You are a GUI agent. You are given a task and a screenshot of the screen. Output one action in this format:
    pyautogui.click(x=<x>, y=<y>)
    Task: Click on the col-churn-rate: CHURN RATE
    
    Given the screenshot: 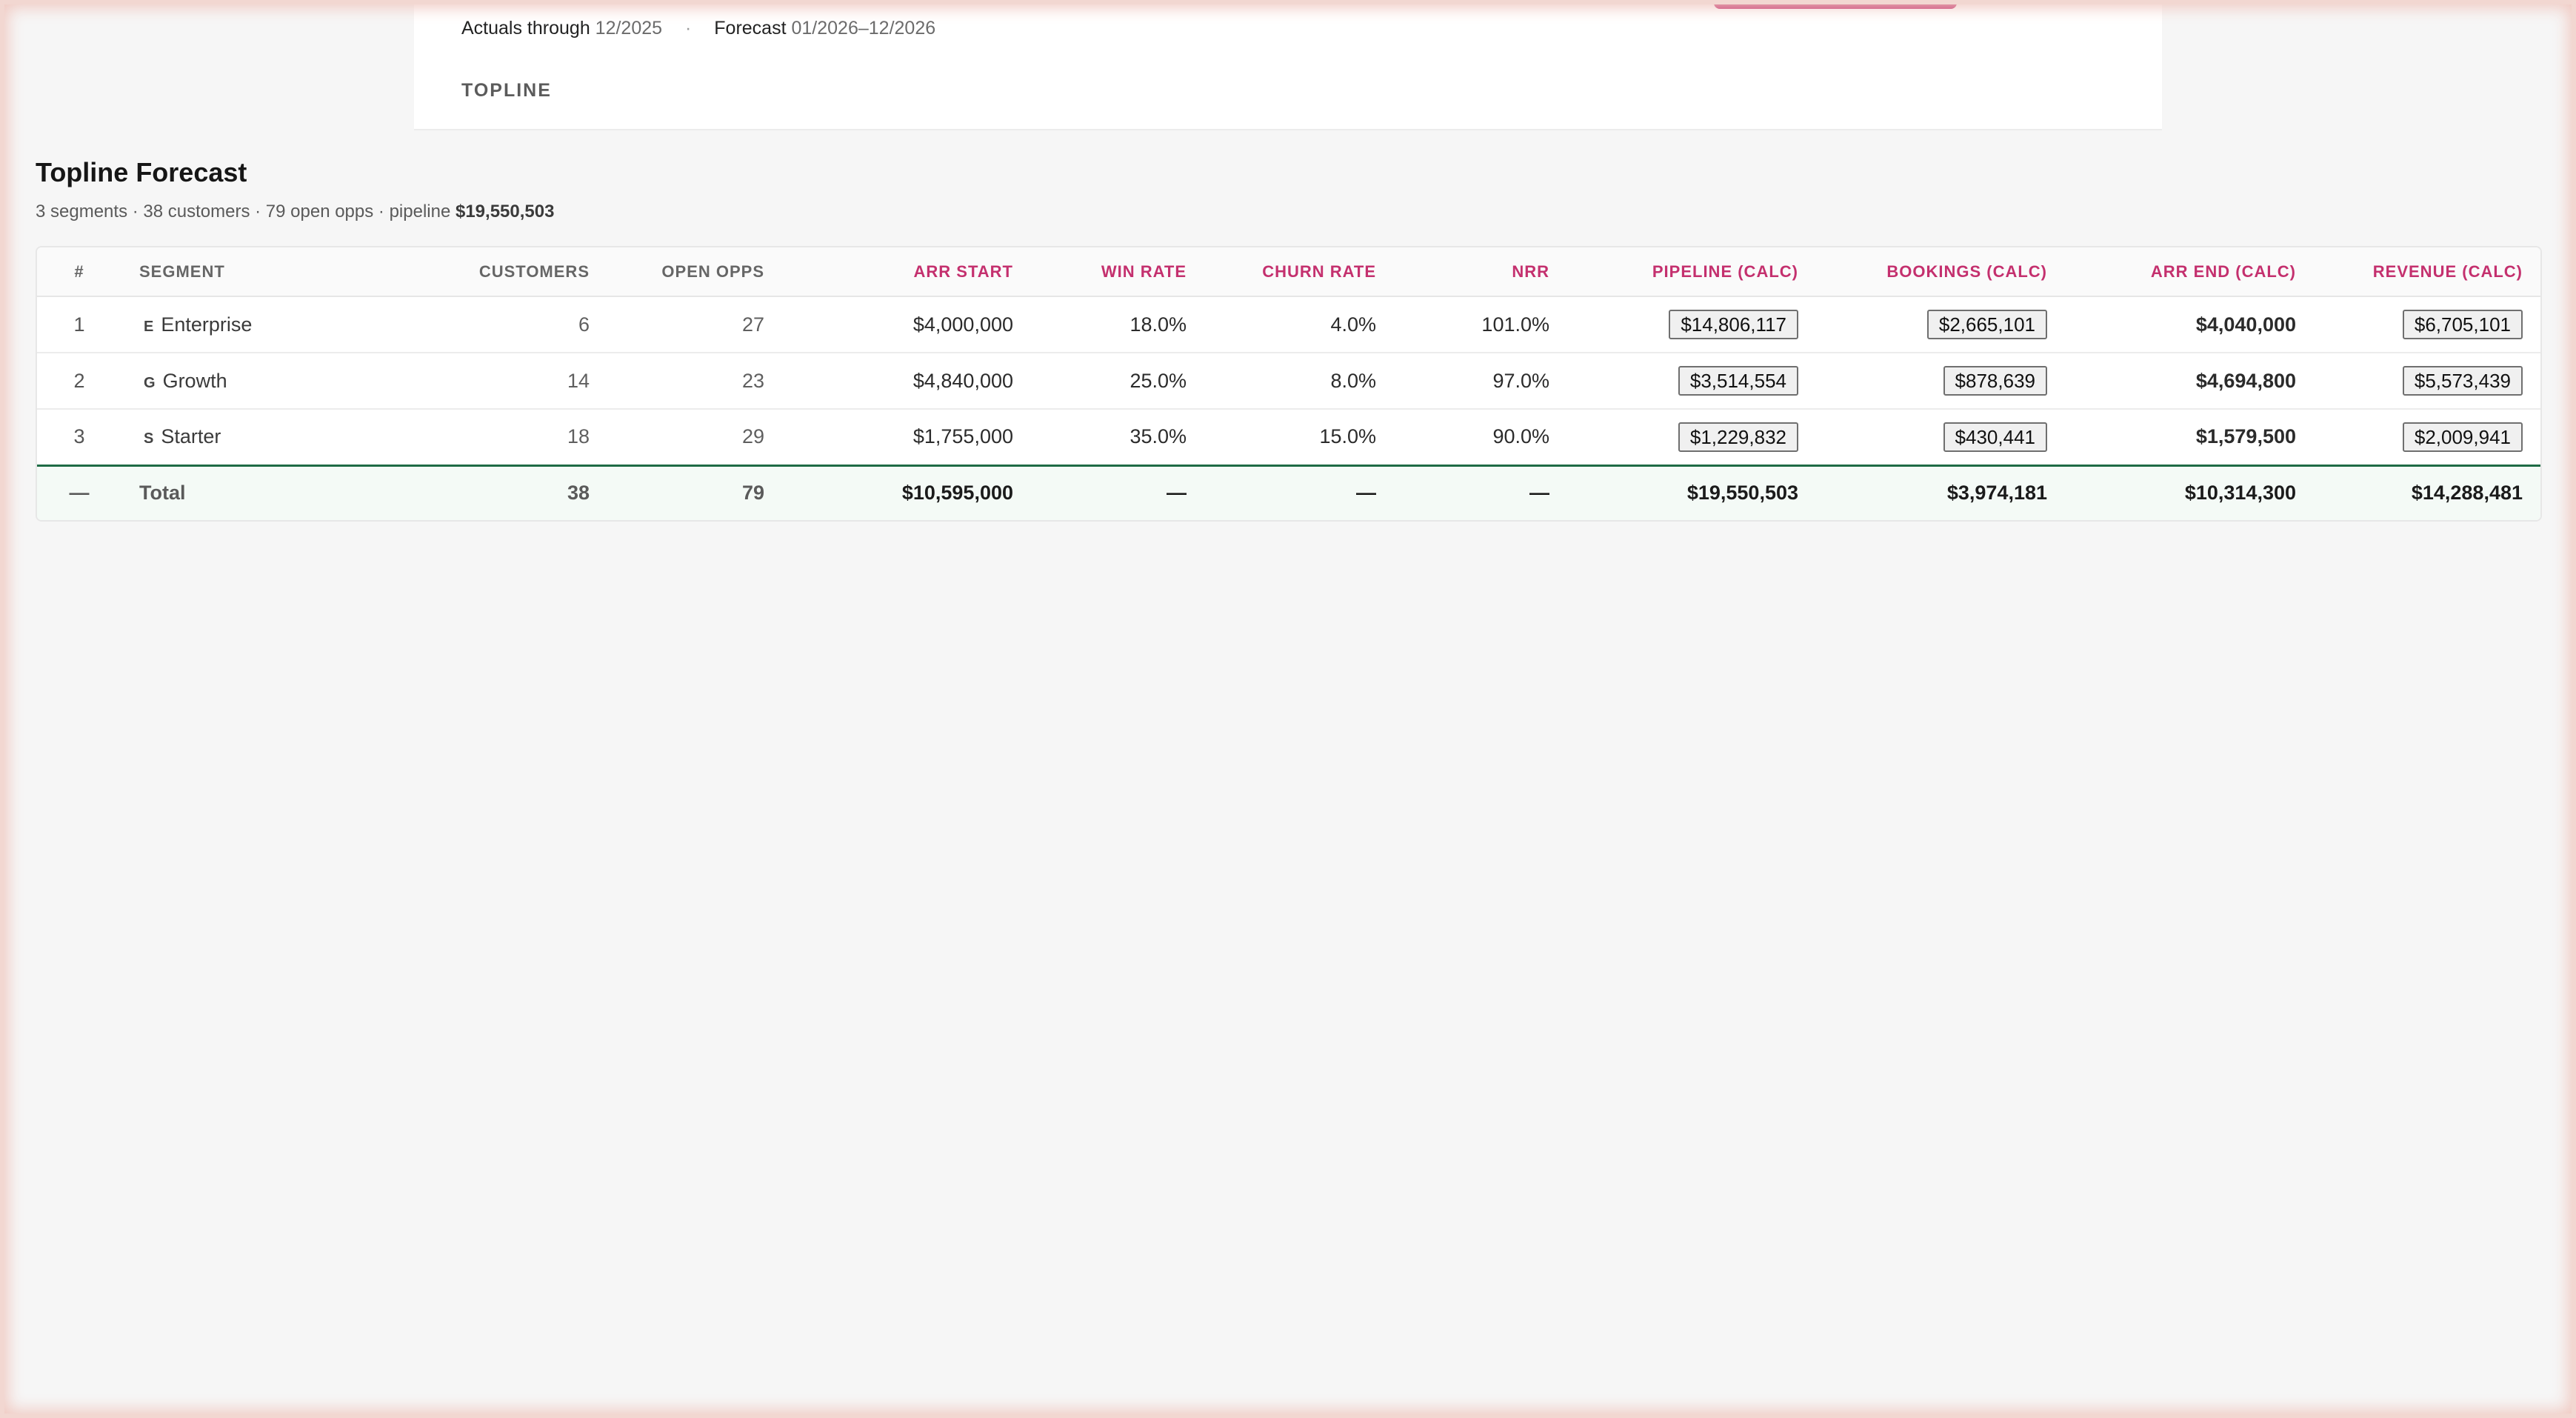 What is the action you would take?
    pyautogui.click(x=1299, y=271)
    